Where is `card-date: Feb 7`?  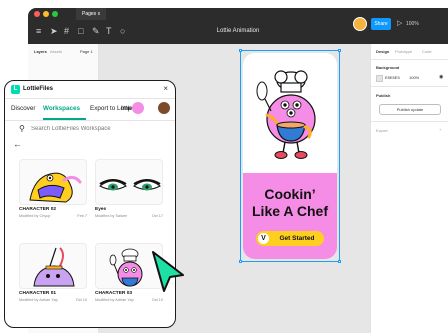 card-date: Feb 7 is located at coordinates (82, 216).